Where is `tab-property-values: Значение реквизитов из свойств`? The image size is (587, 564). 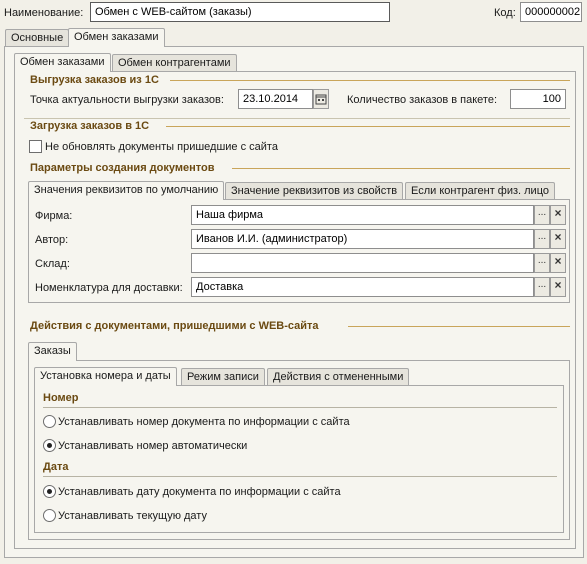 tab-property-values: Значение реквизитов из свойств is located at coordinates (314, 191).